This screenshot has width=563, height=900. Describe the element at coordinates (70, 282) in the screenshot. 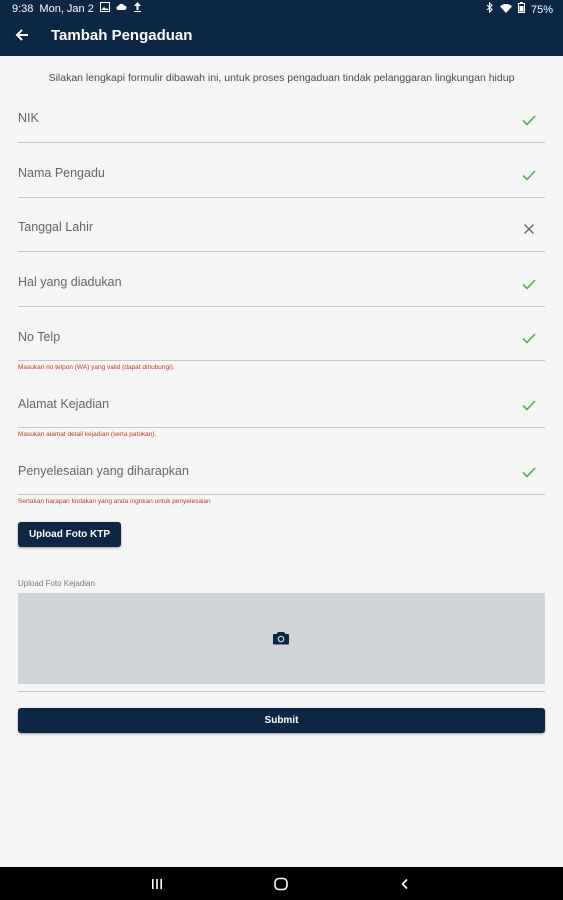

I see `hal-diadukan-label: Hal yang diadukan` at that location.